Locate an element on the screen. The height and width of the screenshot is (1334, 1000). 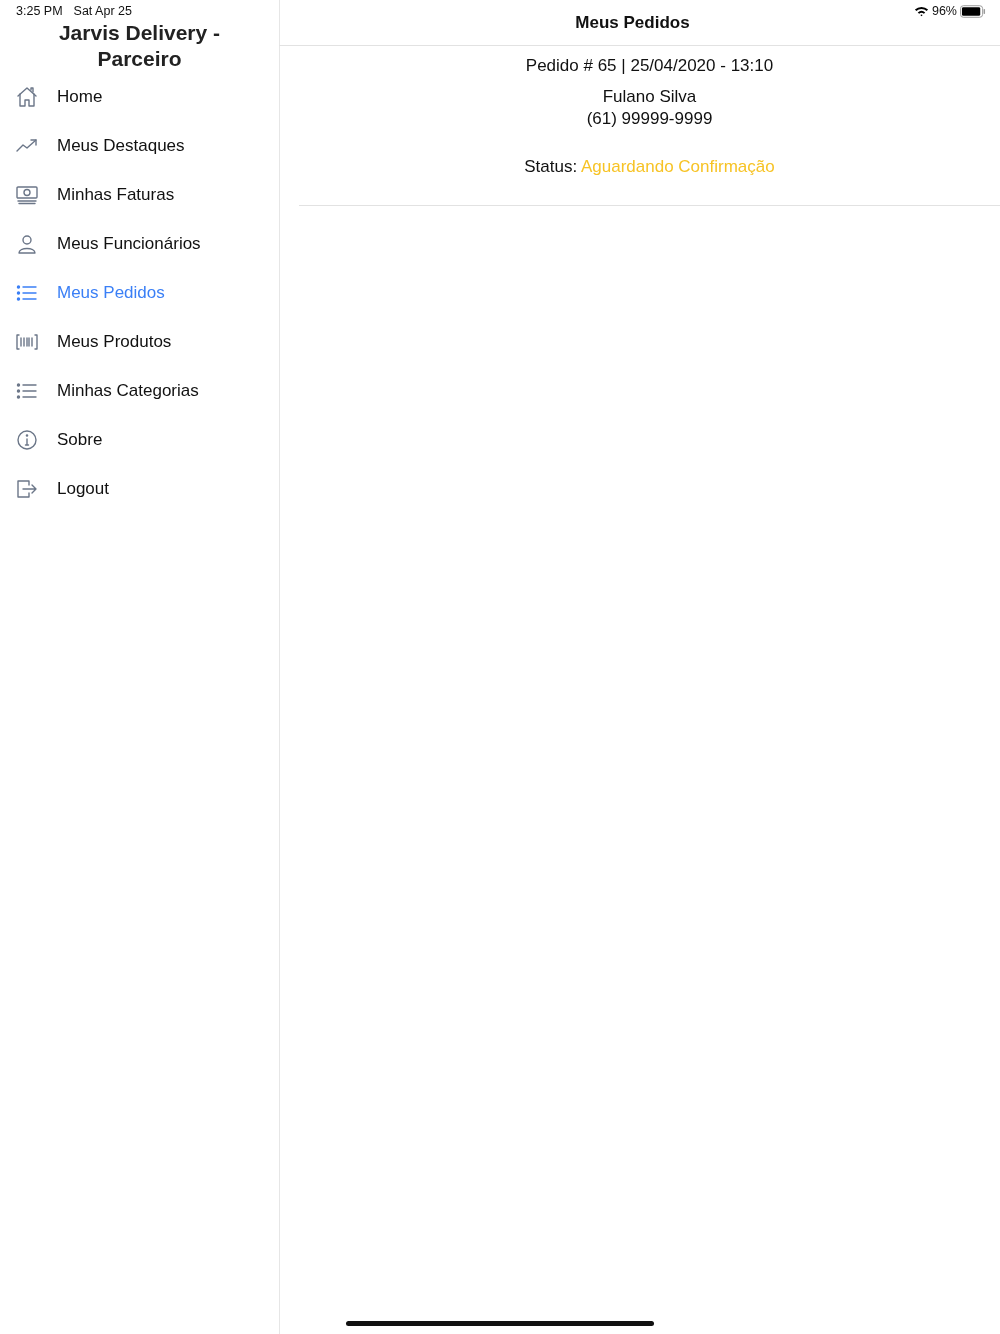
menu-item: Logout is located at coordinates (139, 488).